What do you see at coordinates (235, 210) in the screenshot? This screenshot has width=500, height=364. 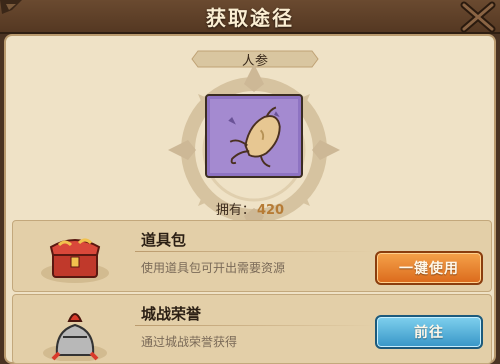 I see `owned-label: 拥有：` at bounding box center [235, 210].